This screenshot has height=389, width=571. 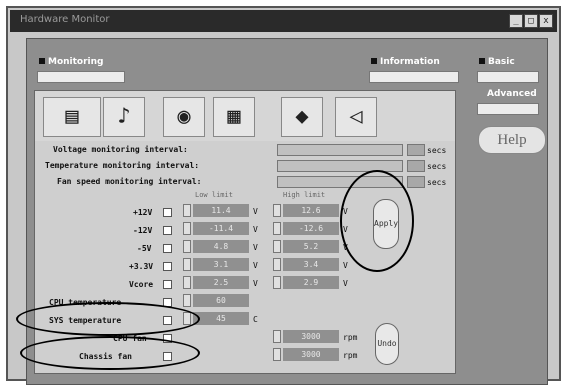 I want to click on basic-tab-button, so click(x=508, y=77).